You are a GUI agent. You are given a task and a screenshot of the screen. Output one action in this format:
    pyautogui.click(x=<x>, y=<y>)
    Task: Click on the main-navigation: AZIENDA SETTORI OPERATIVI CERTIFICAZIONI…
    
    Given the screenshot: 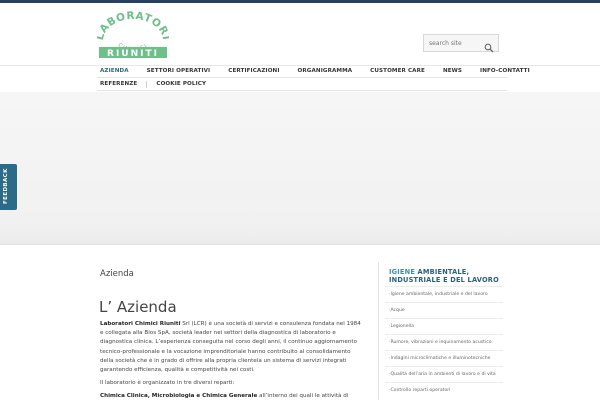 What is the action you would take?
    pyautogui.click(x=313, y=78)
    